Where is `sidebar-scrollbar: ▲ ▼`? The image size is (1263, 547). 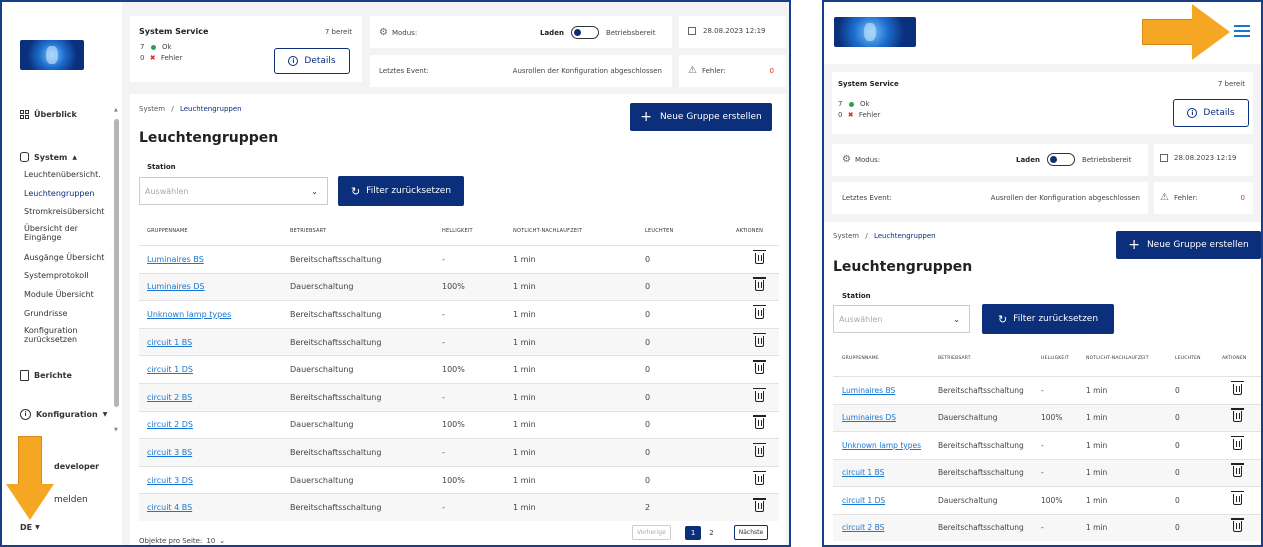
sidebar-scrollbar: ▲ ▼ is located at coordinates (116, 272).